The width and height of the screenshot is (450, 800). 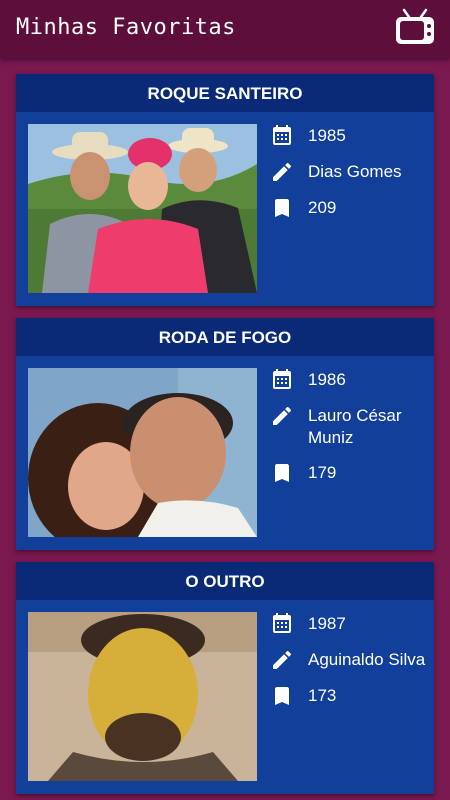 I want to click on author-row: Aguinaldo Silva, so click(x=350, y=660).